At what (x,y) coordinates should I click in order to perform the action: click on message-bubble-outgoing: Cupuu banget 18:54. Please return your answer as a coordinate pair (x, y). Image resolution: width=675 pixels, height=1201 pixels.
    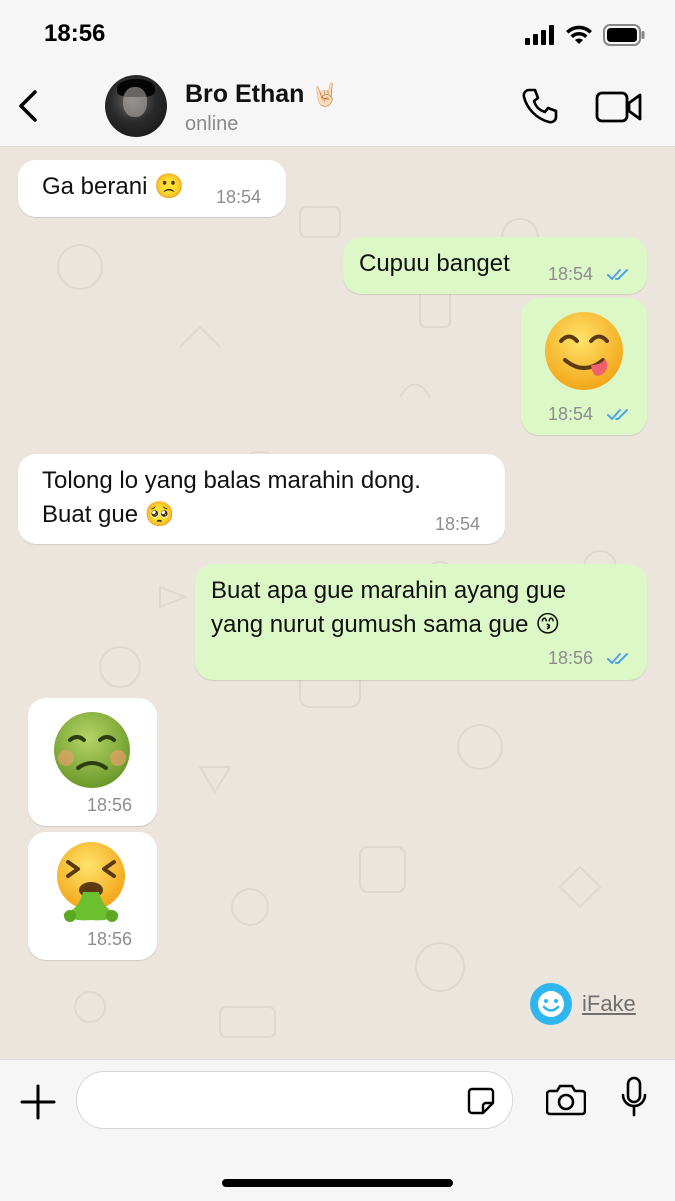
    Looking at the image, I should click on (495, 265).